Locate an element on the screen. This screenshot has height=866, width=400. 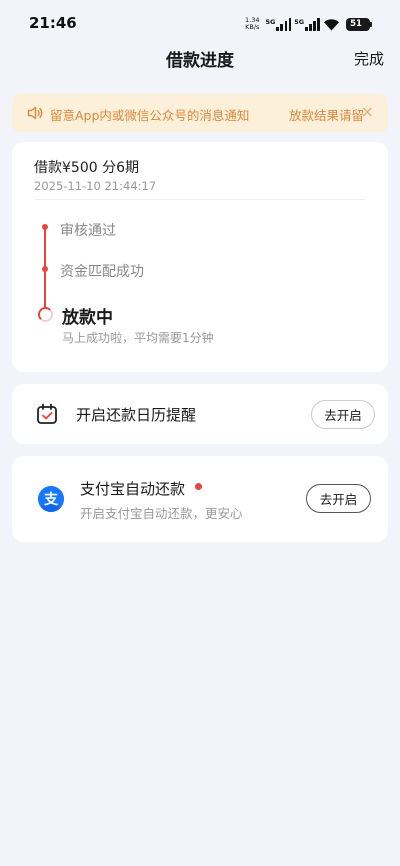
nav-bar: 借款进度 完成 is located at coordinates (200, 58).